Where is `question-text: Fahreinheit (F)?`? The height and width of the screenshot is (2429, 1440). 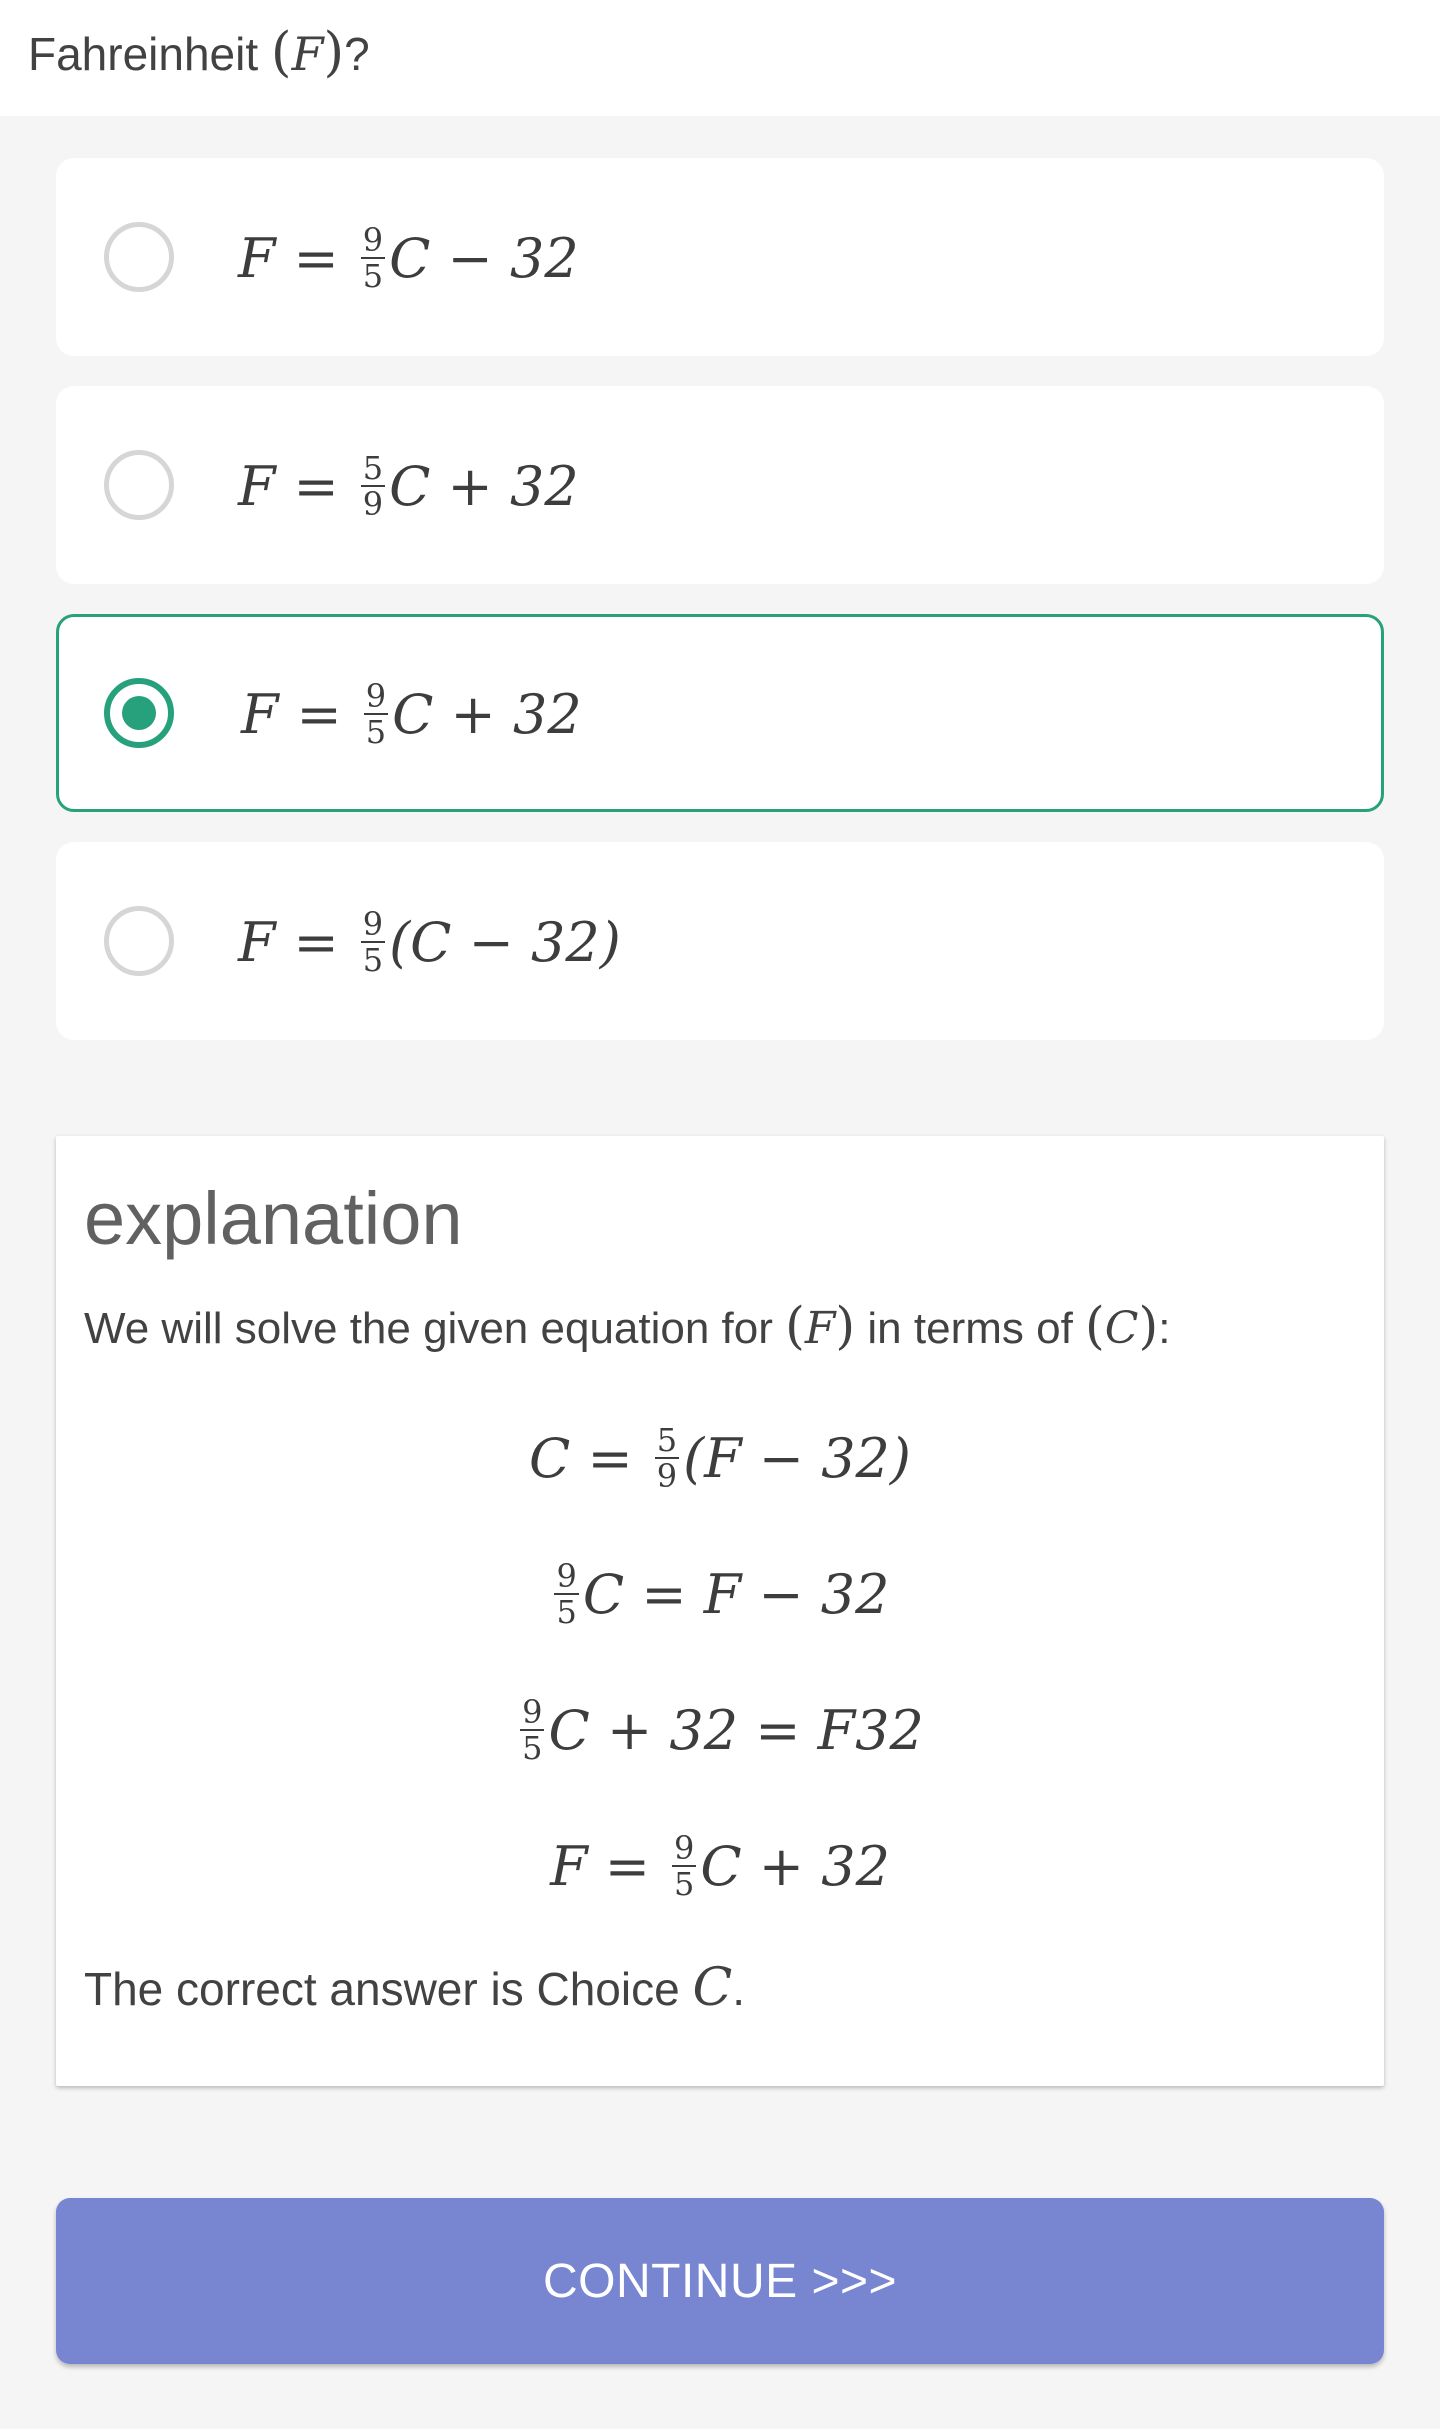
question-text: Fahreinheit (F)? is located at coordinates (199, 52).